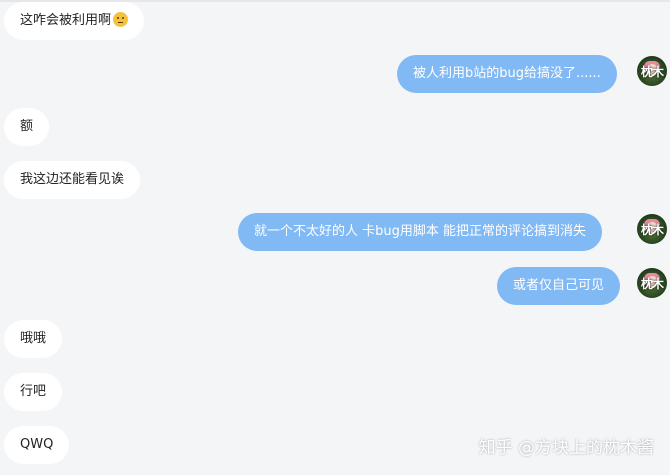  I want to click on message-bubble-incoming: 我这边还能看见诶, so click(72, 180).